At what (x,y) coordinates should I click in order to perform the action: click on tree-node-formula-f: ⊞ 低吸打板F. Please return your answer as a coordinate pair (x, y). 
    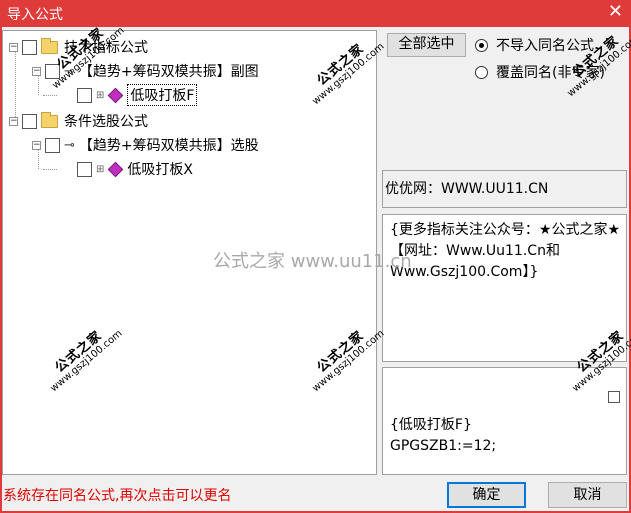
    Looking at the image, I should click on (137, 95).